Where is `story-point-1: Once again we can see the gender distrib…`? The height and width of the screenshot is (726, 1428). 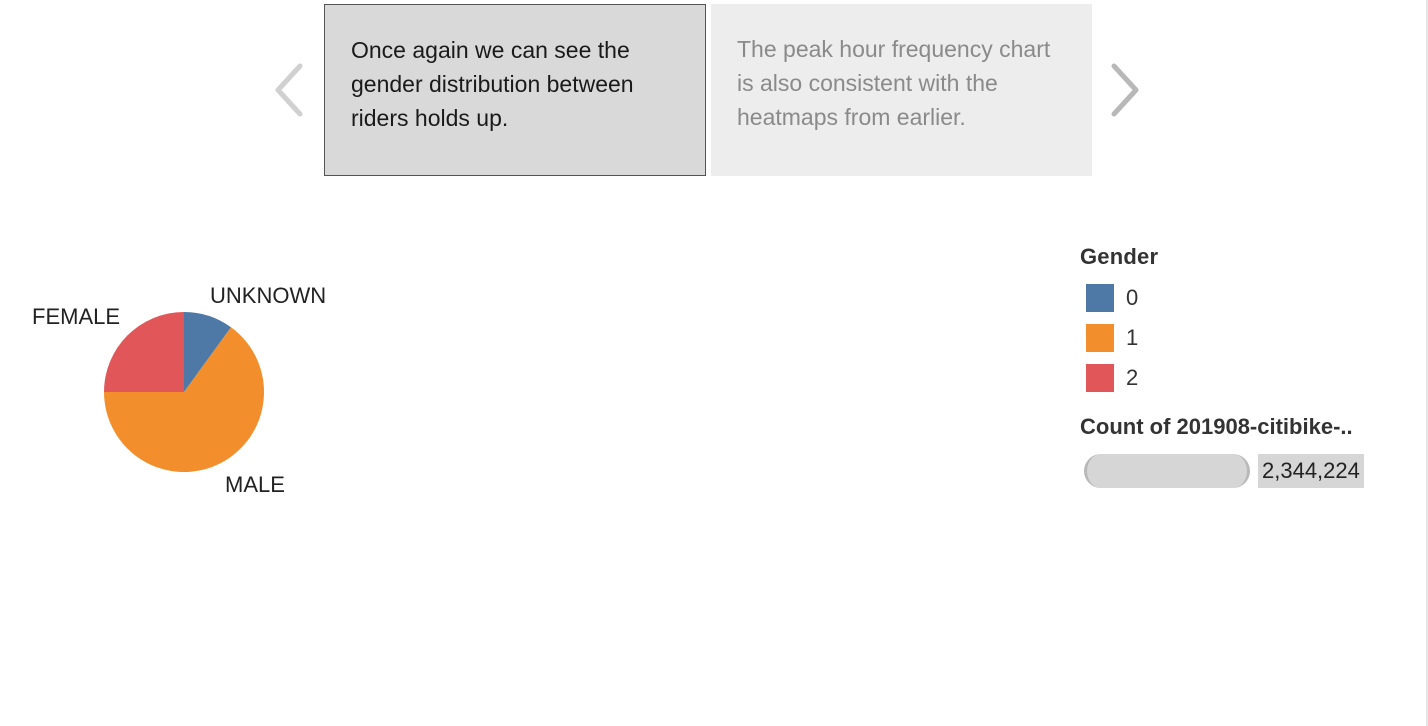 story-point-1: Once again we can see the gender distrib… is located at coordinates (515, 90).